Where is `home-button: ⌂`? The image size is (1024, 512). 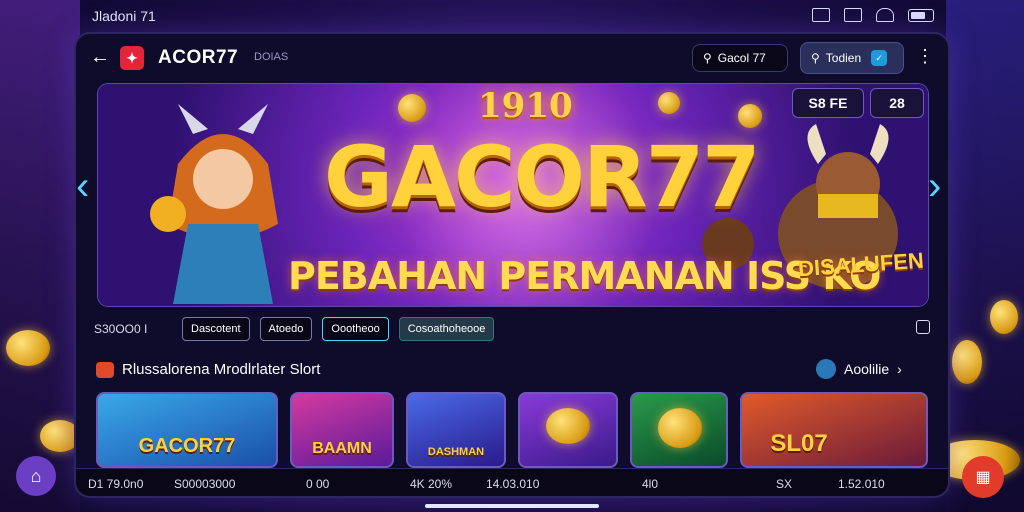
home-button: ⌂ is located at coordinates (36, 476).